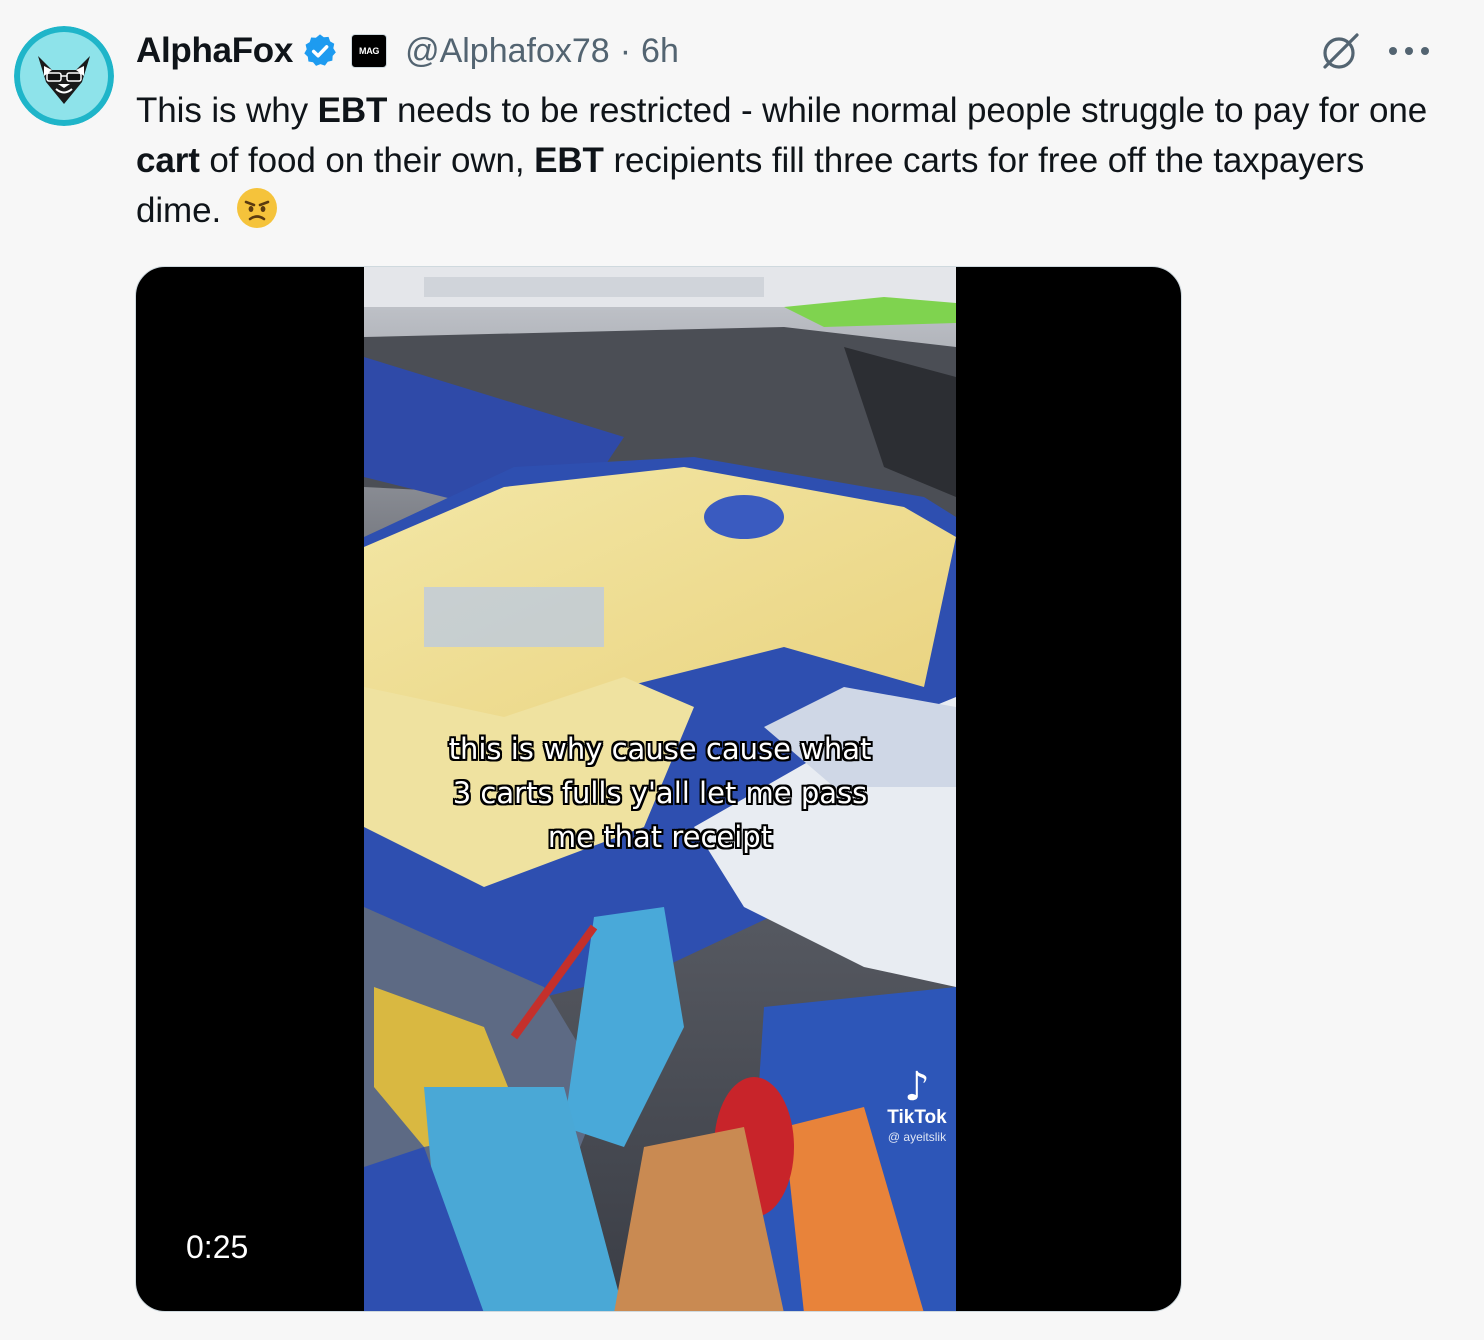 The height and width of the screenshot is (1340, 1484). I want to click on avatar, so click(64, 76).